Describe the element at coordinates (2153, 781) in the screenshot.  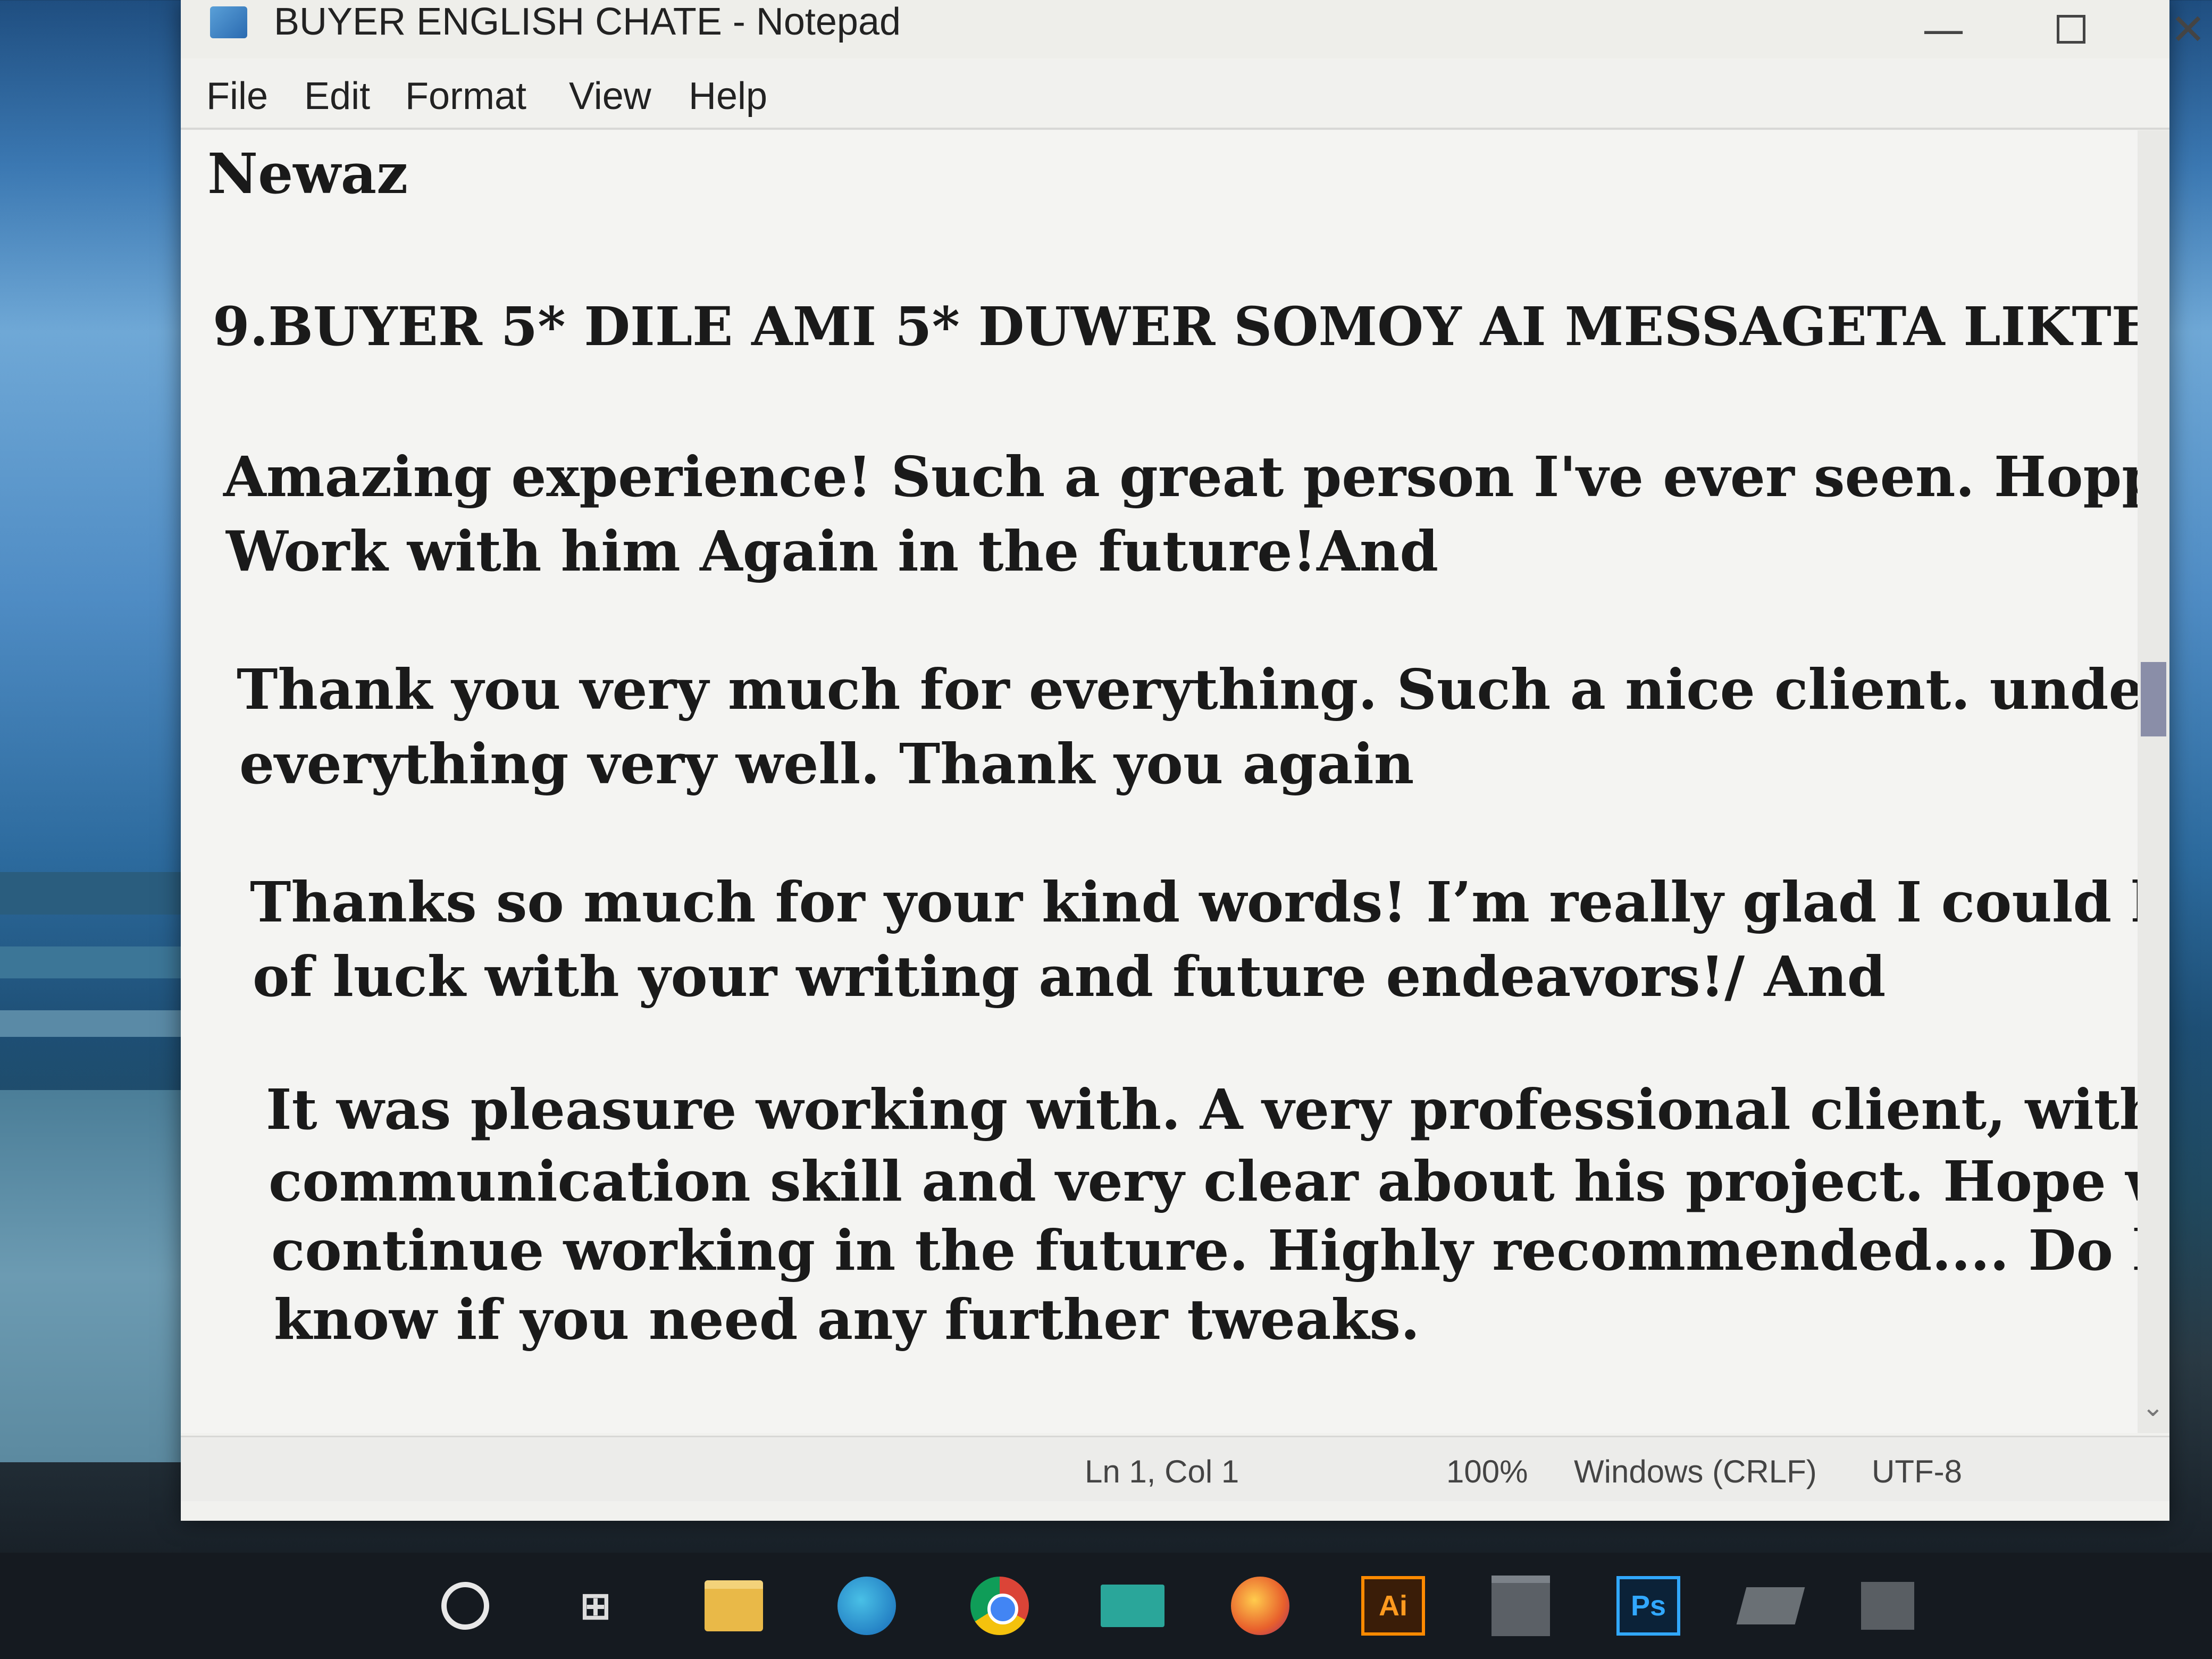
I see `vertical-scrollbar: ⌄` at that location.